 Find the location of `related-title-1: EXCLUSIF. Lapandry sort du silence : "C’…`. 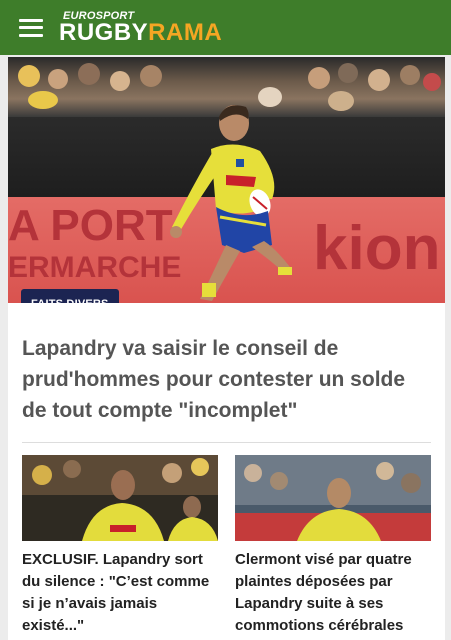

related-title-1: EXCLUSIF. Lapandry sort du silence : "C’… is located at coordinates (122, 593).